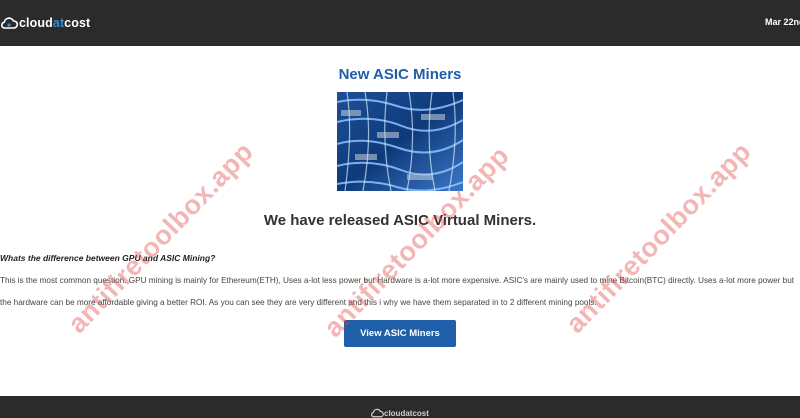  What do you see at coordinates (400, 141) in the screenshot?
I see `asic-miners-image` at bounding box center [400, 141].